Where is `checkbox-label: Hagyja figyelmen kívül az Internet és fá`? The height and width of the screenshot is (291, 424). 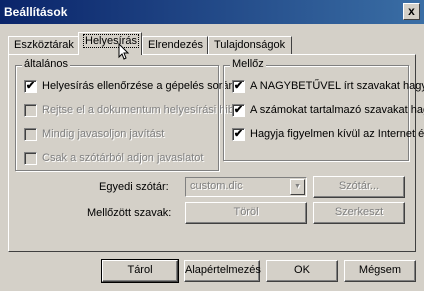
checkbox-label: Hagyja figyelmen kívül az Internet és fá is located at coordinates (337, 134).